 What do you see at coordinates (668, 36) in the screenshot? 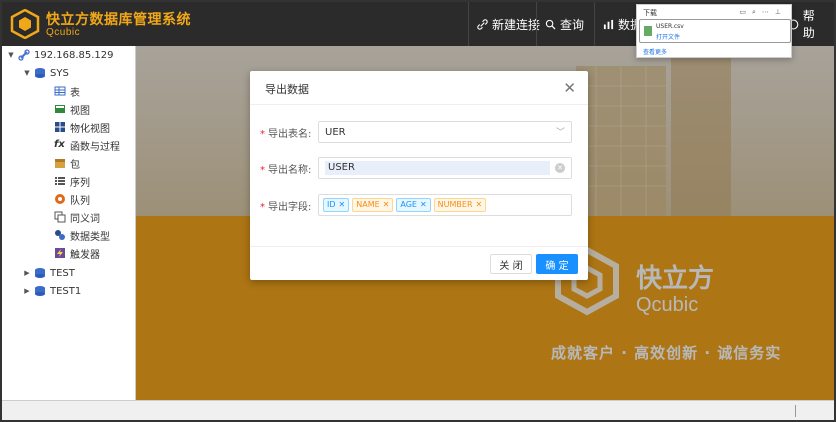
I see `open-file-link: 打开文件` at bounding box center [668, 36].